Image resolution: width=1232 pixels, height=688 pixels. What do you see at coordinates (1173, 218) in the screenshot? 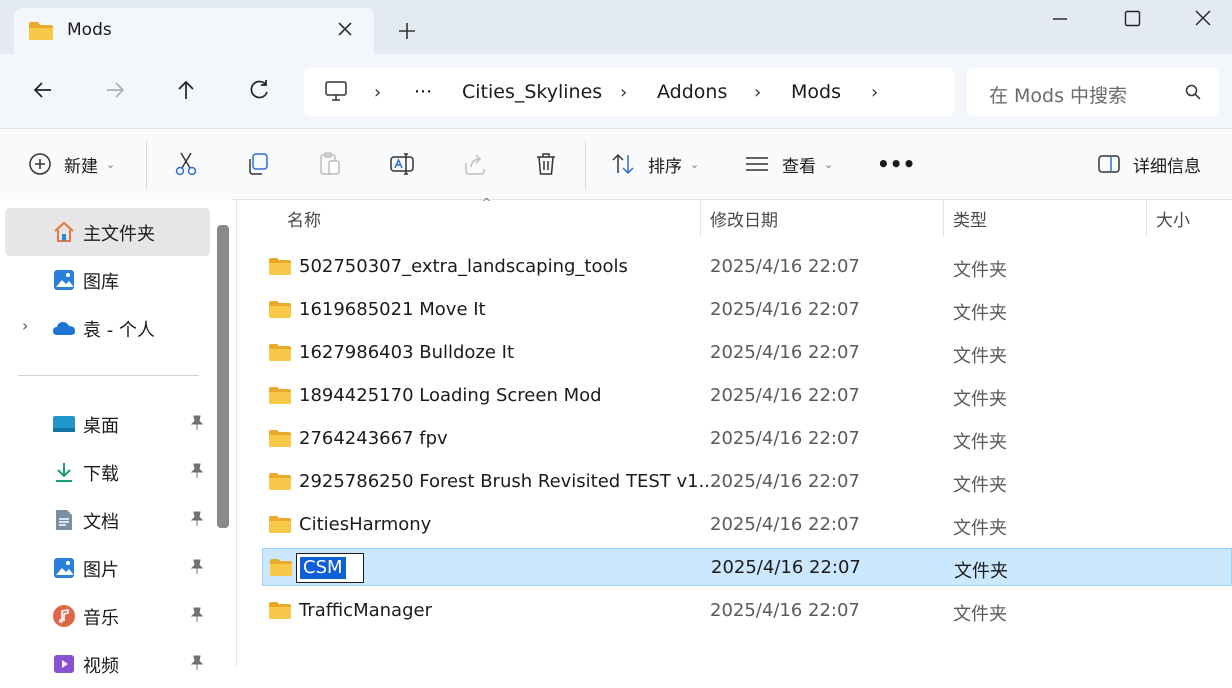
I see `column-header-size: 大小` at bounding box center [1173, 218].